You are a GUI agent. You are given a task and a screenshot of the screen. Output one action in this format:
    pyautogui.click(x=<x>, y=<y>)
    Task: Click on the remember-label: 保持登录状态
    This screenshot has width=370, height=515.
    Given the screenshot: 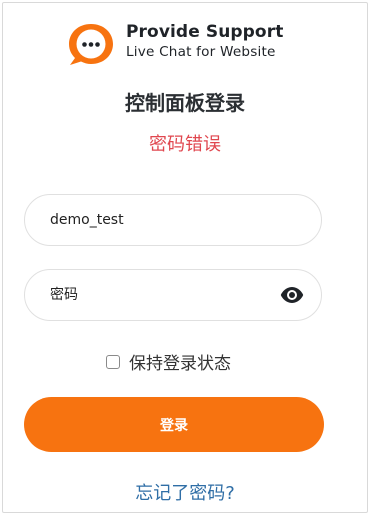 What is the action you would take?
    pyautogui.click(x=180, y=361)
    